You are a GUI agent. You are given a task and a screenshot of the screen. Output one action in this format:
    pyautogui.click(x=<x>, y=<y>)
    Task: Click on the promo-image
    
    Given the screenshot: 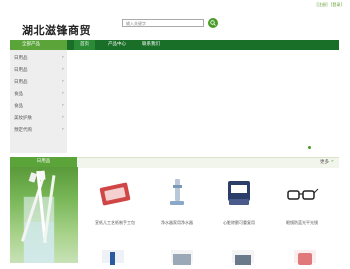 What is the action you would take?
    pyautogui.click(x=44, y=215)
    